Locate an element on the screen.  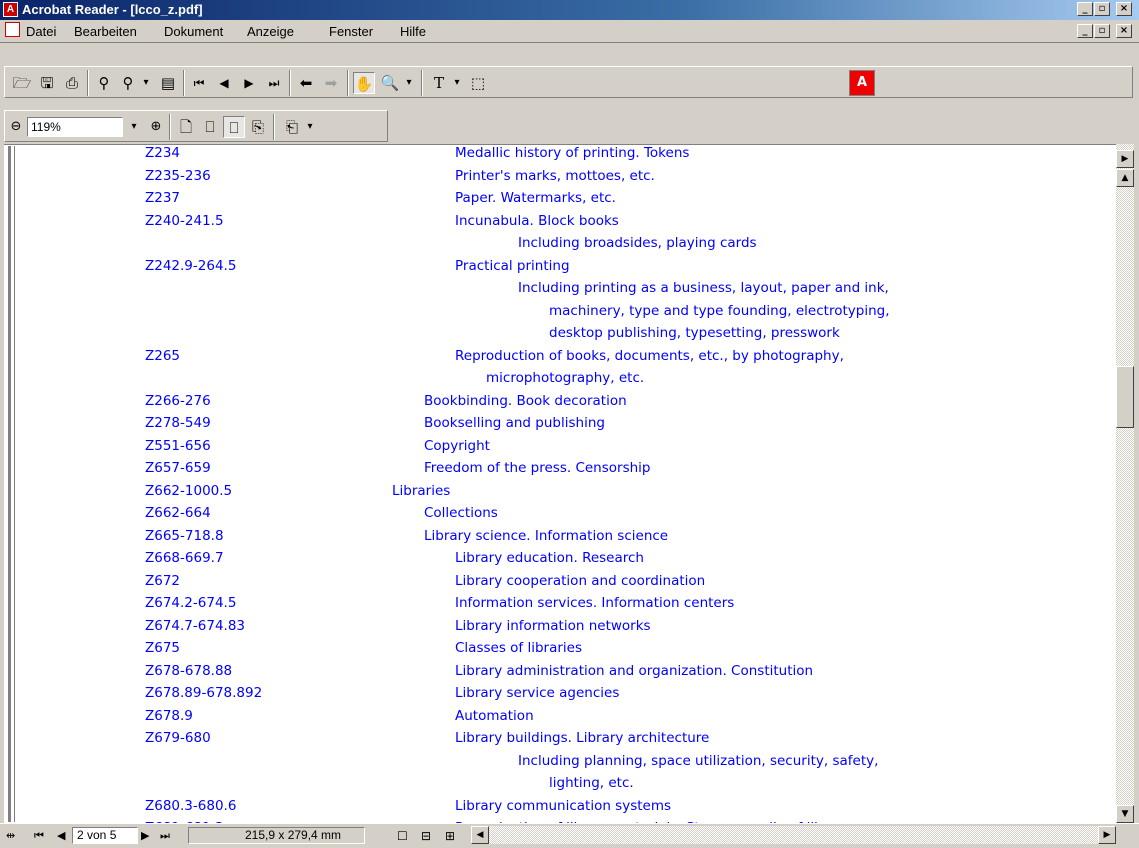
class-description: Copyright is located at coordinates (457, 445).